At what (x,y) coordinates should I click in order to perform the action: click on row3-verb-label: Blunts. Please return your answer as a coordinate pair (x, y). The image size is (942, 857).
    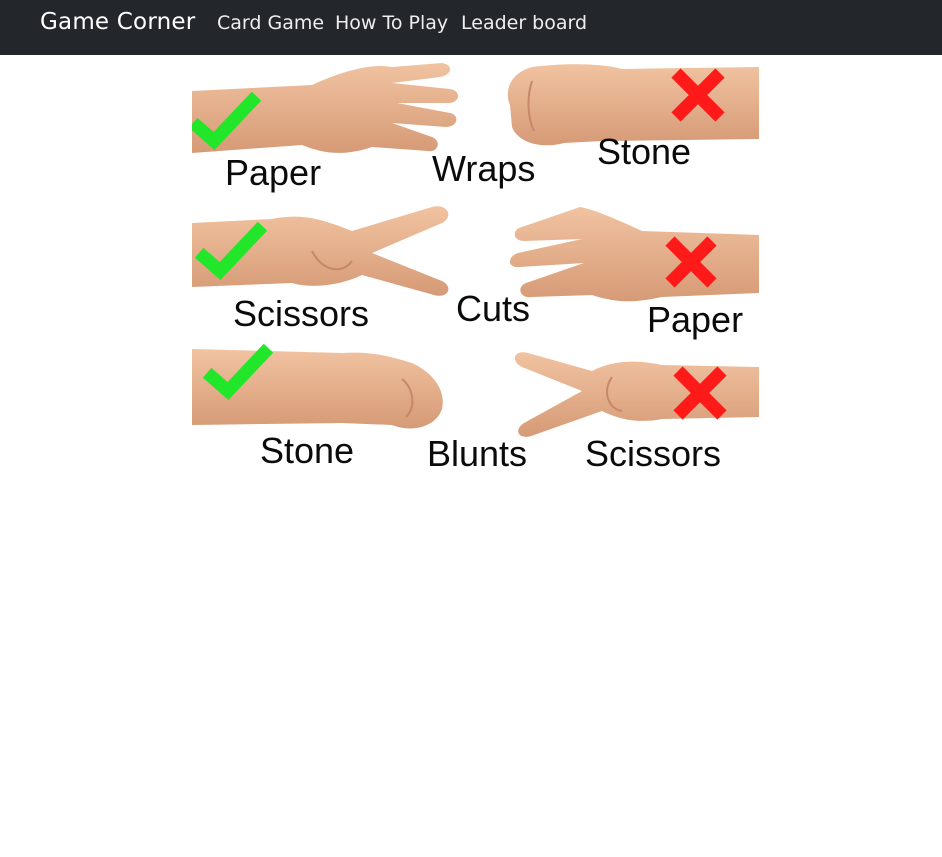
    Looking at the image, I should click on (477, 452).